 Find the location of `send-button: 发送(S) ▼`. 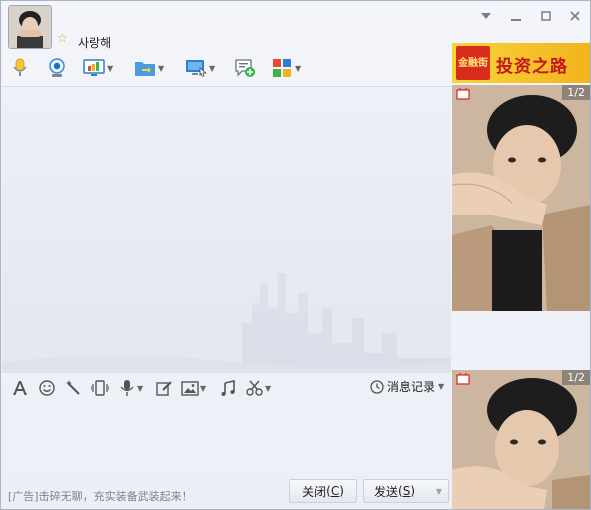

send-button: 发送(S) ▼ is located at coordinates (406, 491).